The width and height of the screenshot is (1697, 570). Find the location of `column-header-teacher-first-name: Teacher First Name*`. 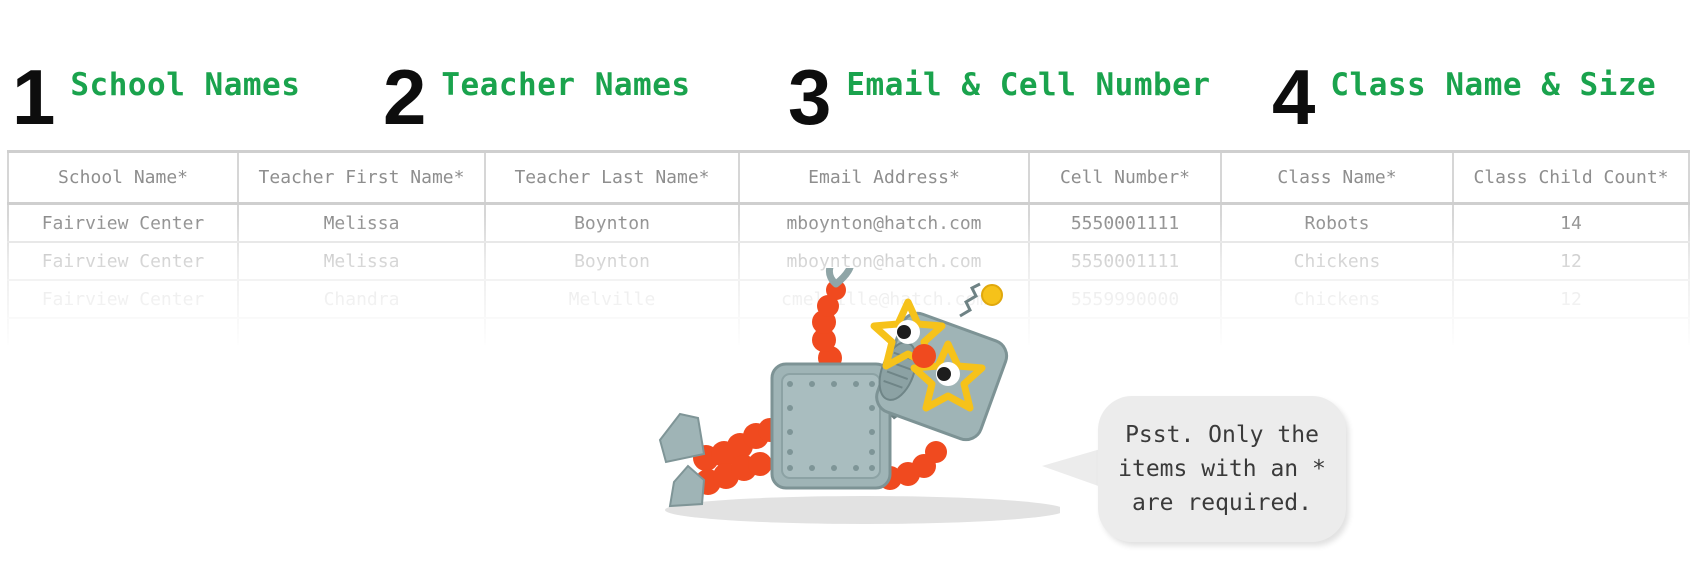

column-header-teacher-first-name: Teacher First Name* is located at coordinates (362, 177).